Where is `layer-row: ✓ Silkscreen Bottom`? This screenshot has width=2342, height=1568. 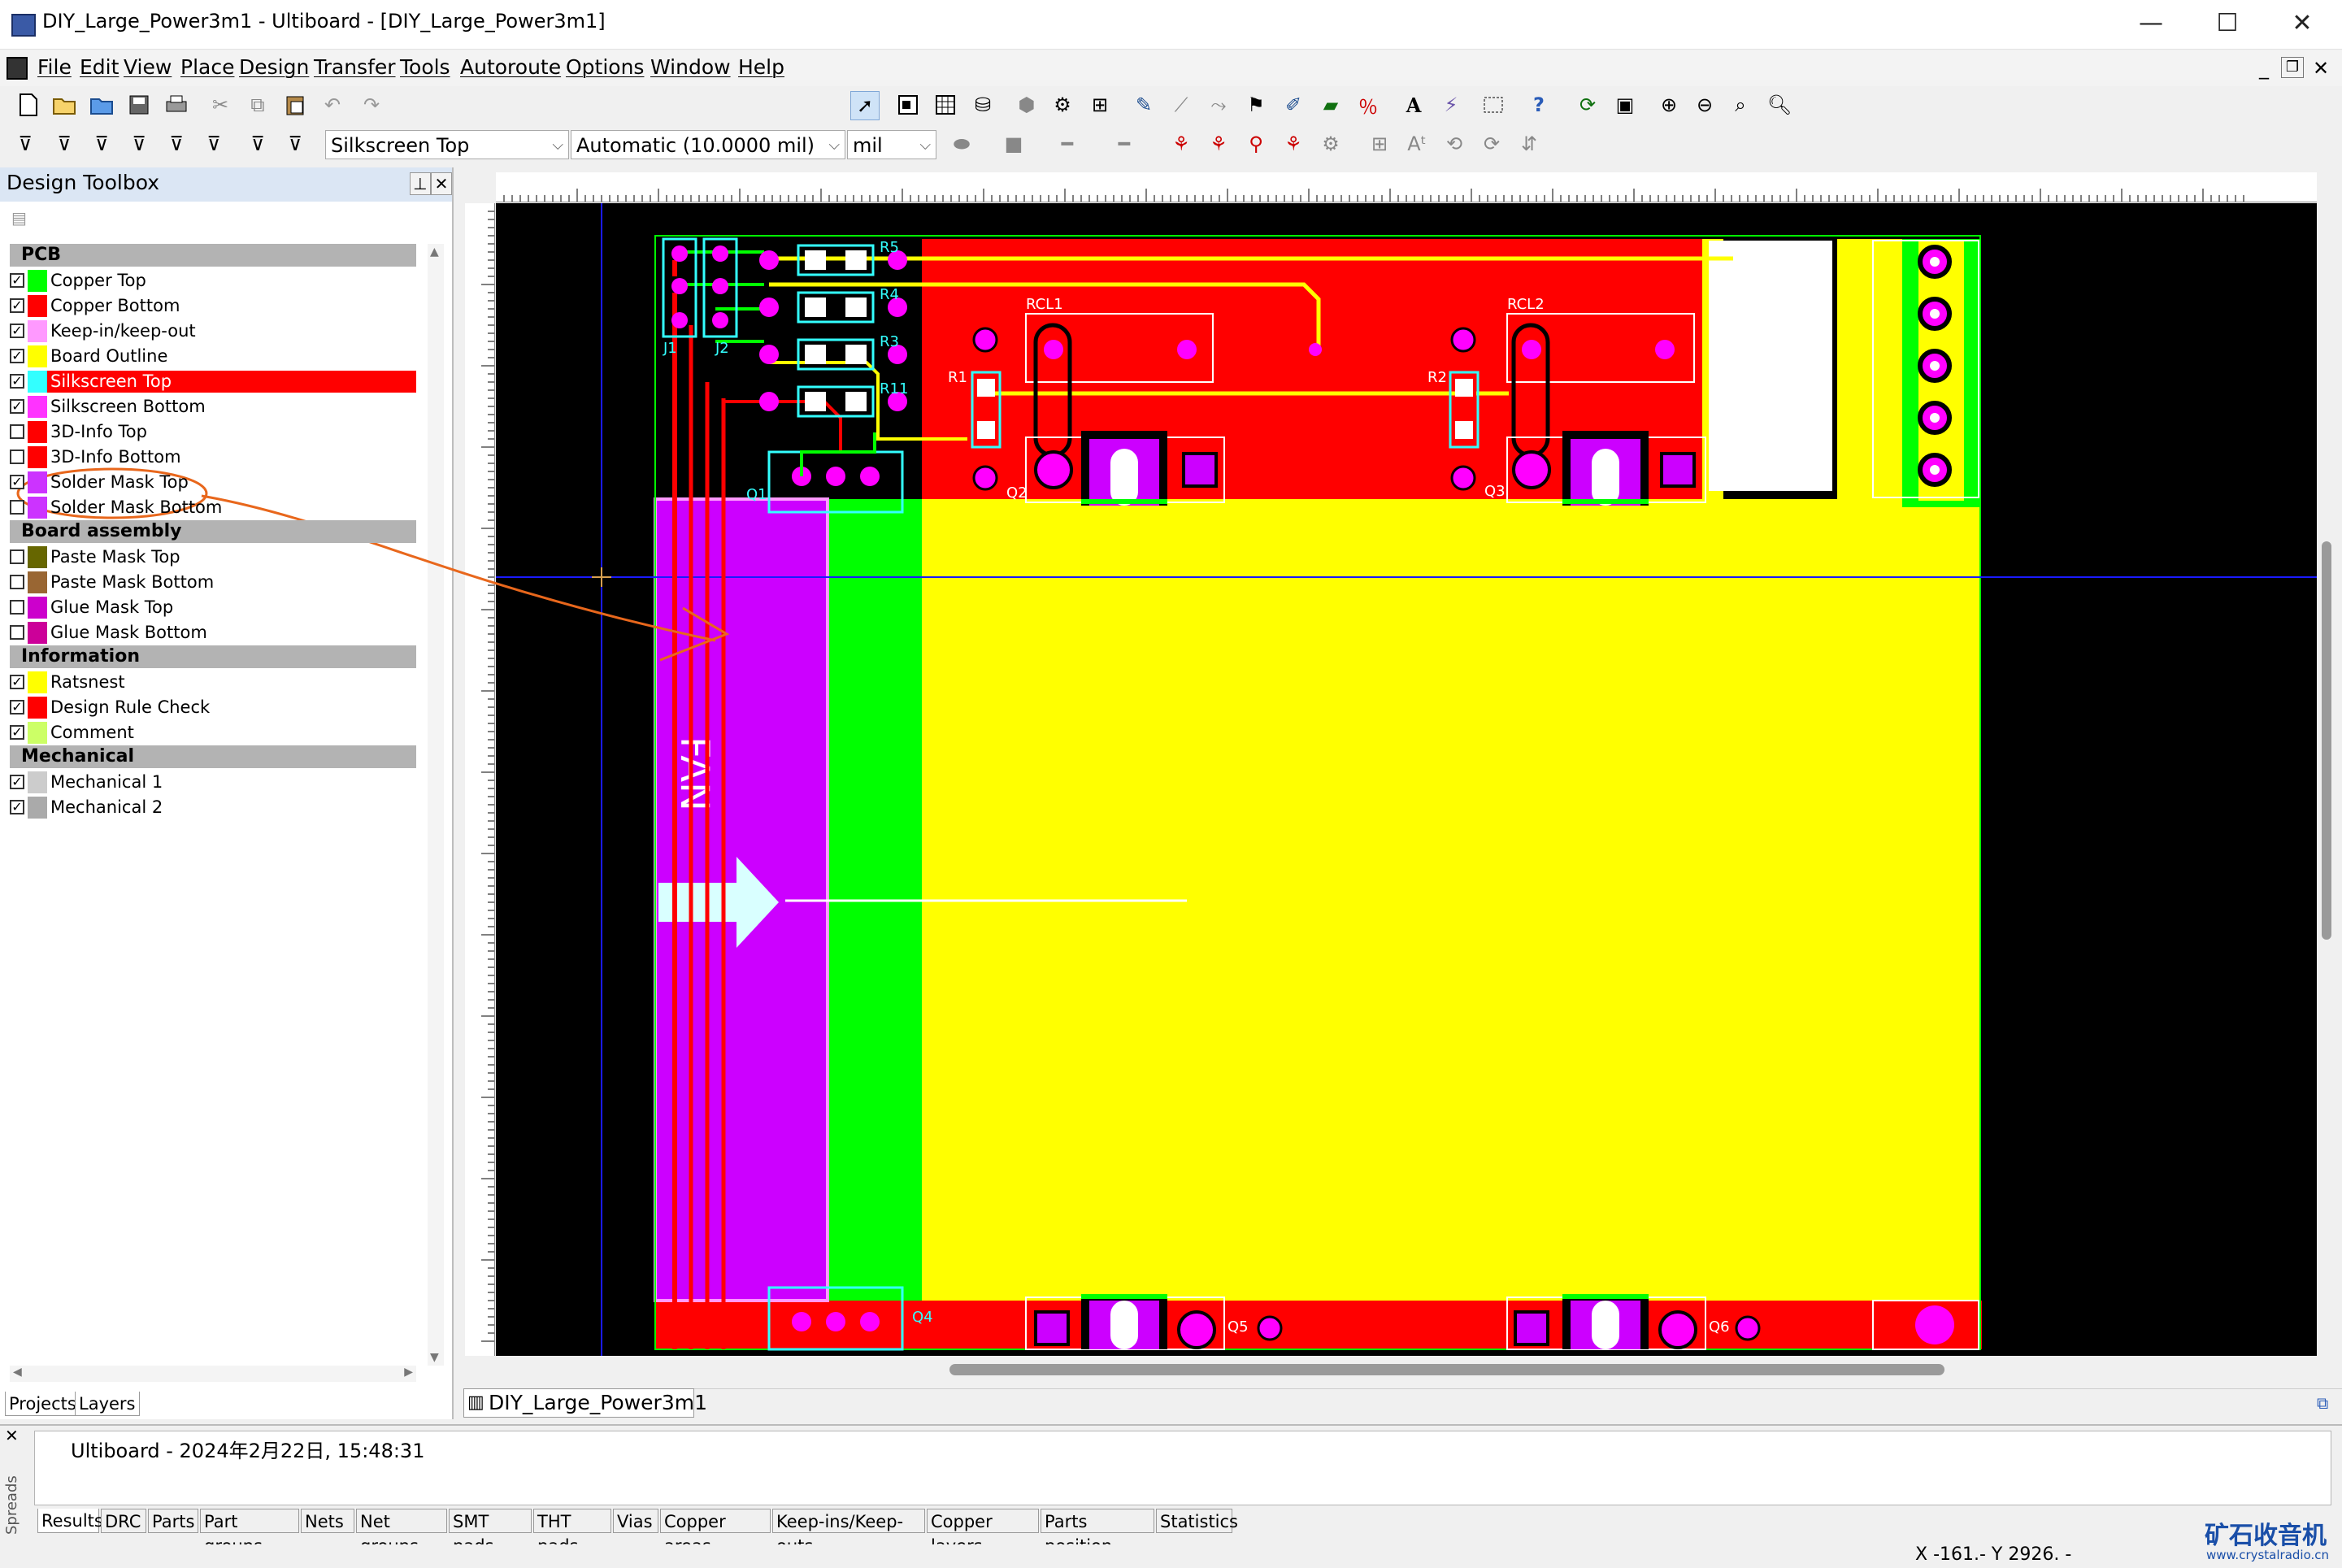
layer-row: ✓ Silkscreen Bottom is located at coordinates (213, 406).